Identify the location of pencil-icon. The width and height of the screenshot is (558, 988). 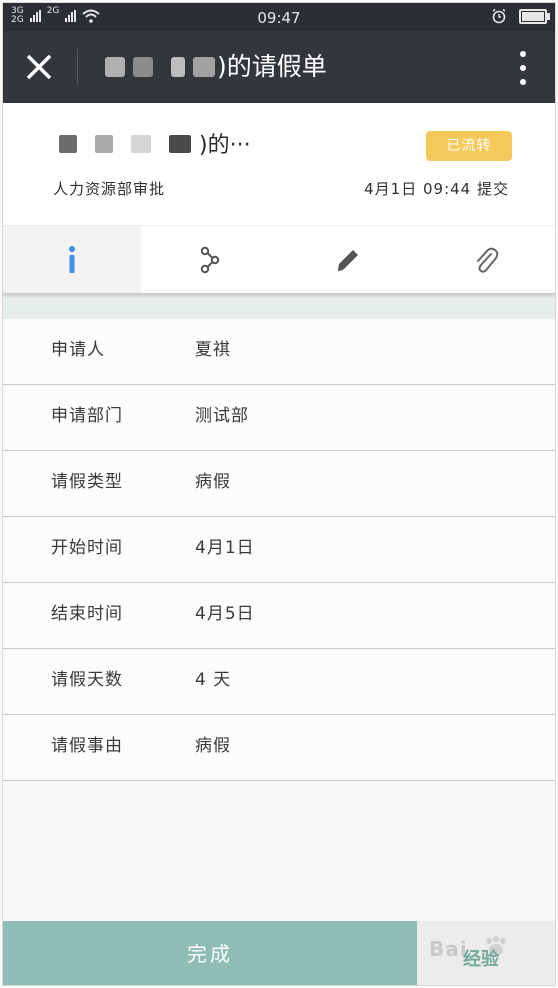
(347, 260).